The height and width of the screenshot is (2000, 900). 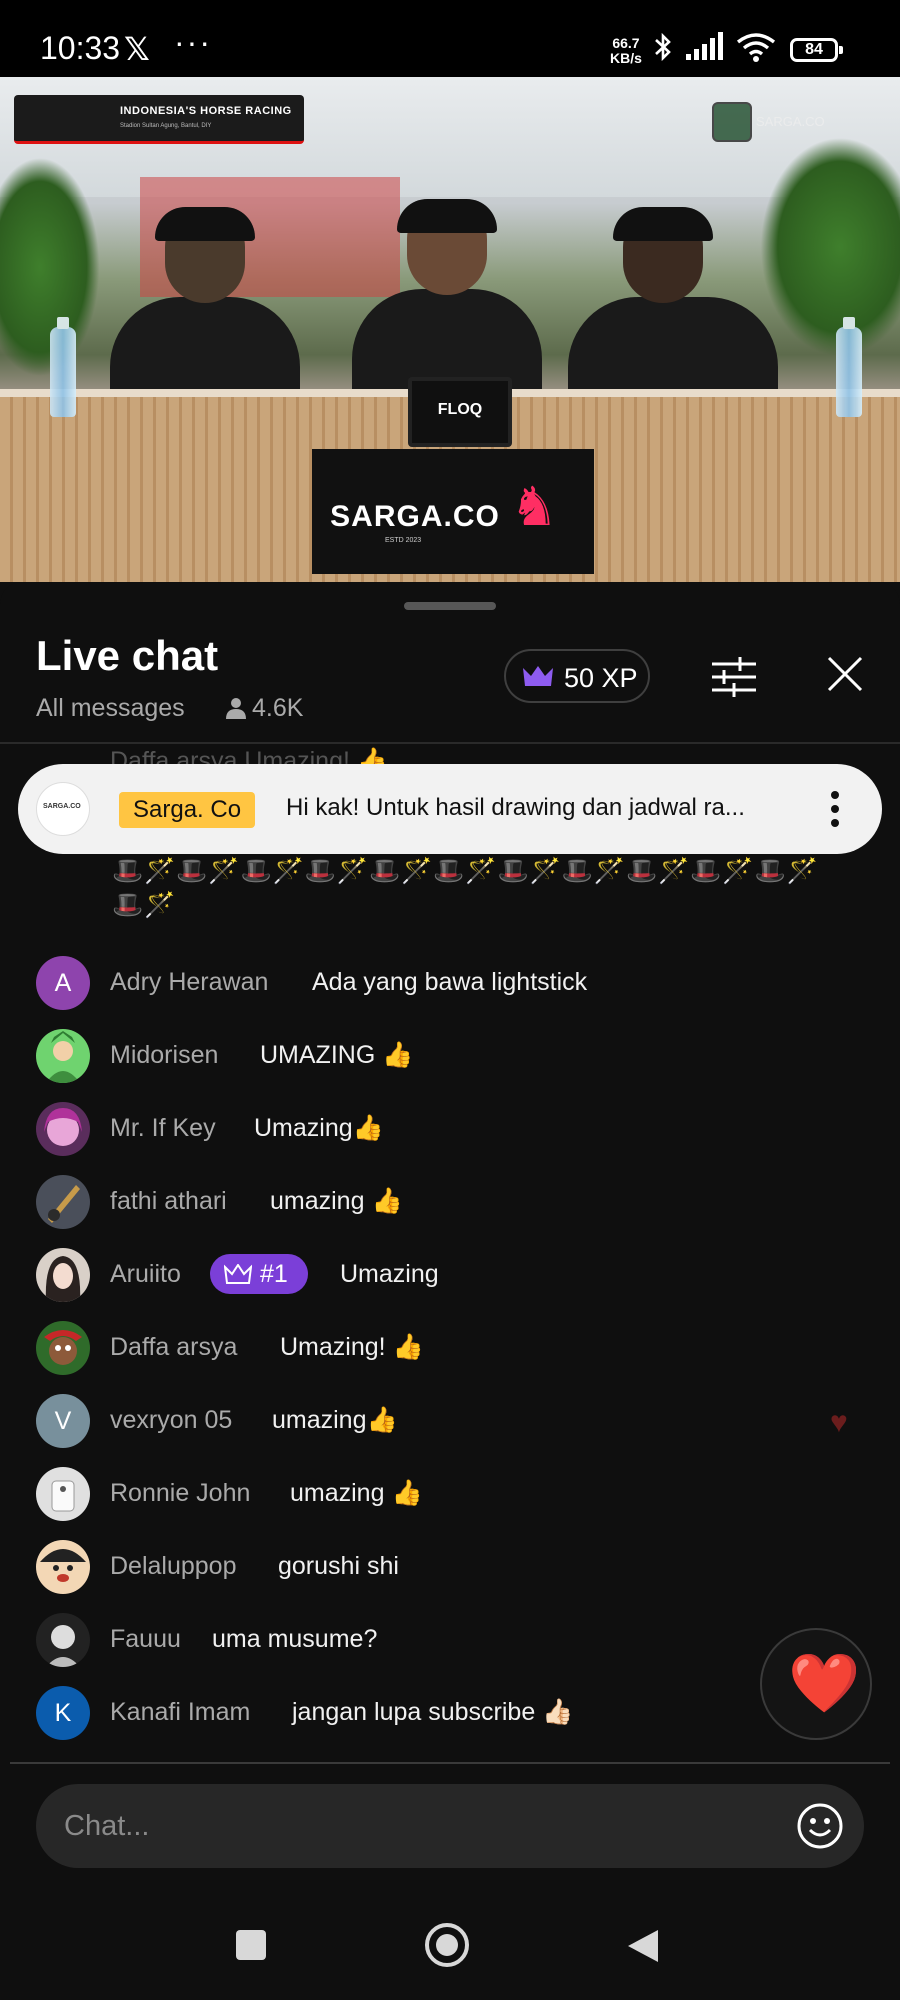 I want to click on watermark-badge-icon, so click(x=732, y=122).